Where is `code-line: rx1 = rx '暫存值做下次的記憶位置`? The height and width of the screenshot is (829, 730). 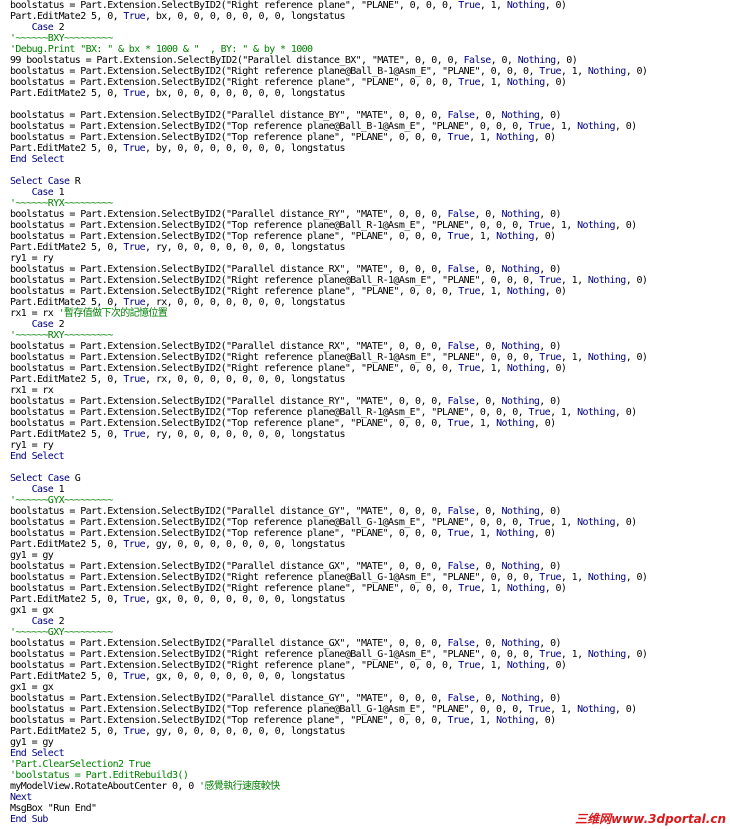 code-line: rx1 = rx '暫存值做下次的記憶位置 is located at coordinates (328, 313).